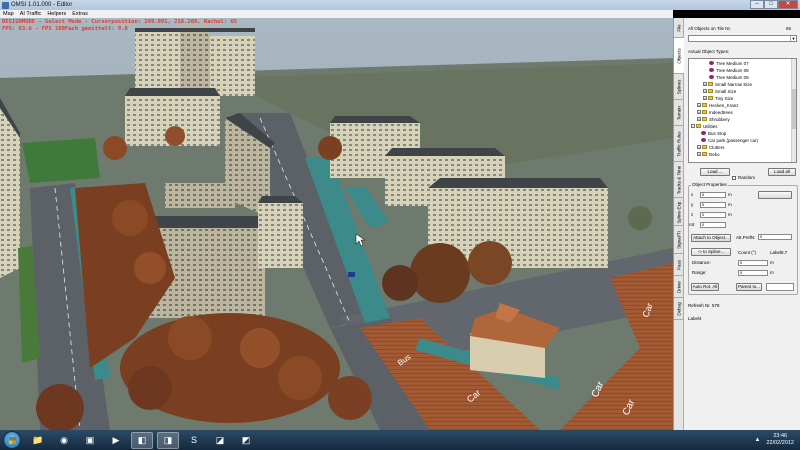 This screenshot has width=800, height=450. Describe the element at coordinates (713, 119) in the screenshot. I see `tree-item: + Shrubbery` at that location.